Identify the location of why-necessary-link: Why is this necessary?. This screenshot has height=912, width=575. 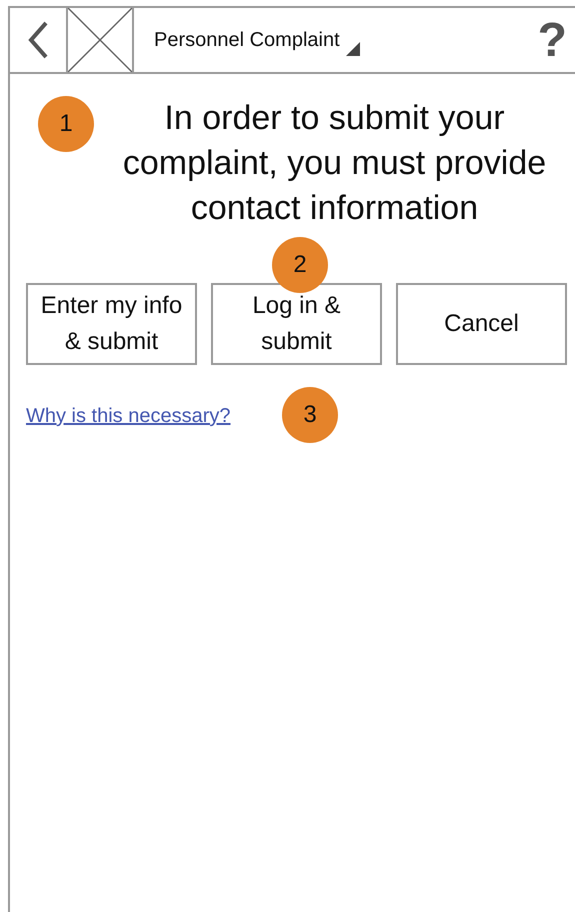
(128, 416).